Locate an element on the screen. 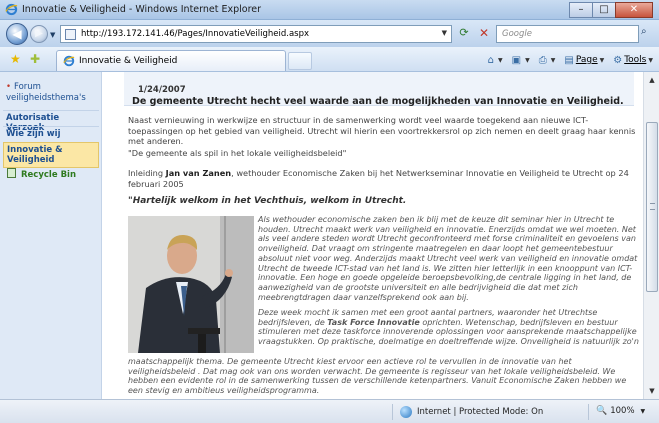  page-menu-label: Page is located at coordinates (586, 60).